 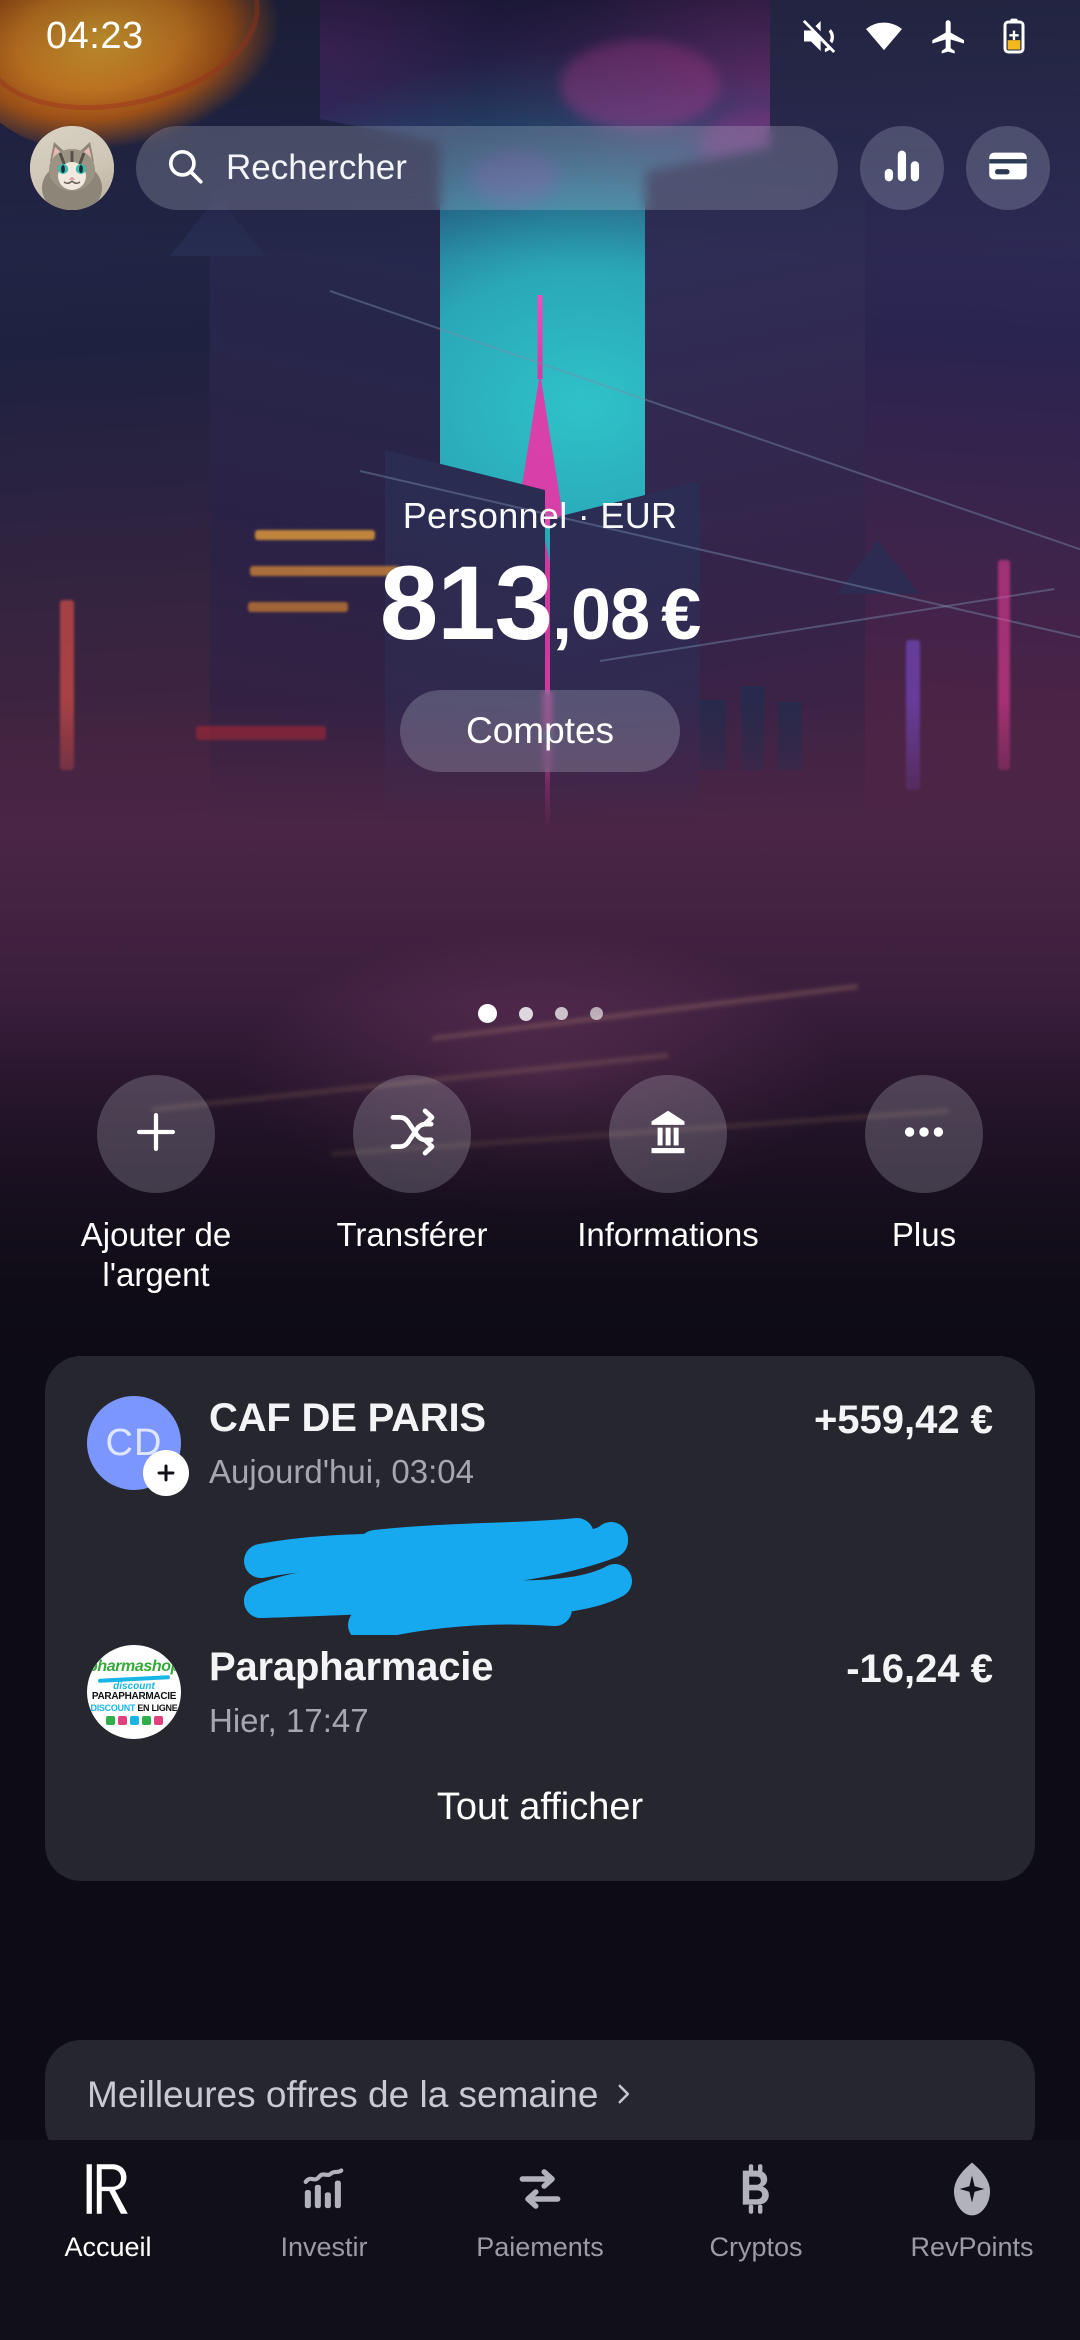 What do you see at coordinates (903, 1420) in the screenshot?
I see `transaction-amount: +559,42 €` at bounding box center [903, 1420].